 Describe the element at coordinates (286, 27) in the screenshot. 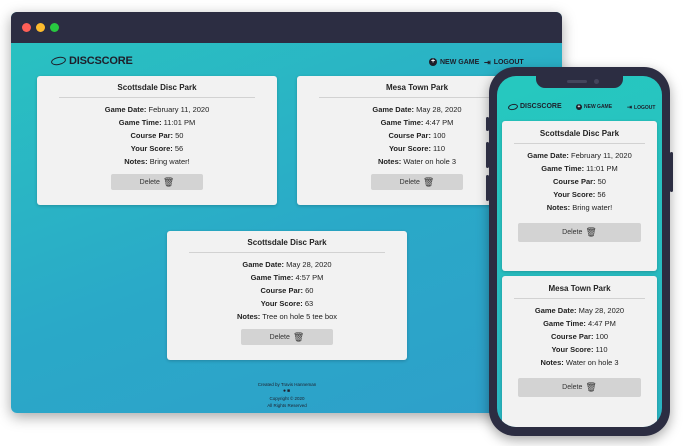

I see `window-titlebar` at that location.